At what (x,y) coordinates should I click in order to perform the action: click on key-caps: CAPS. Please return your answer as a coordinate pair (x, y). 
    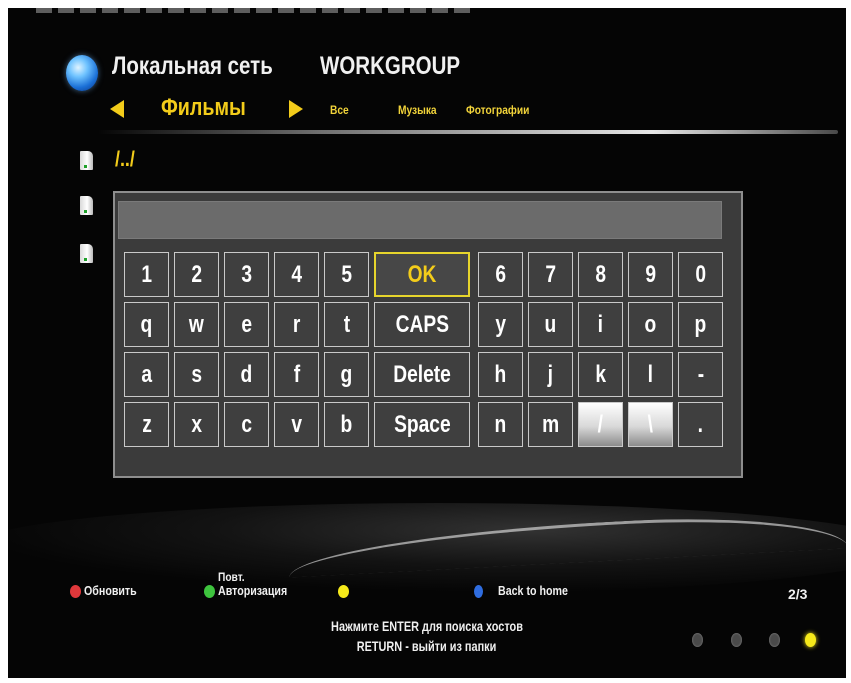
    Looking at the image, I should click on (422, 324).